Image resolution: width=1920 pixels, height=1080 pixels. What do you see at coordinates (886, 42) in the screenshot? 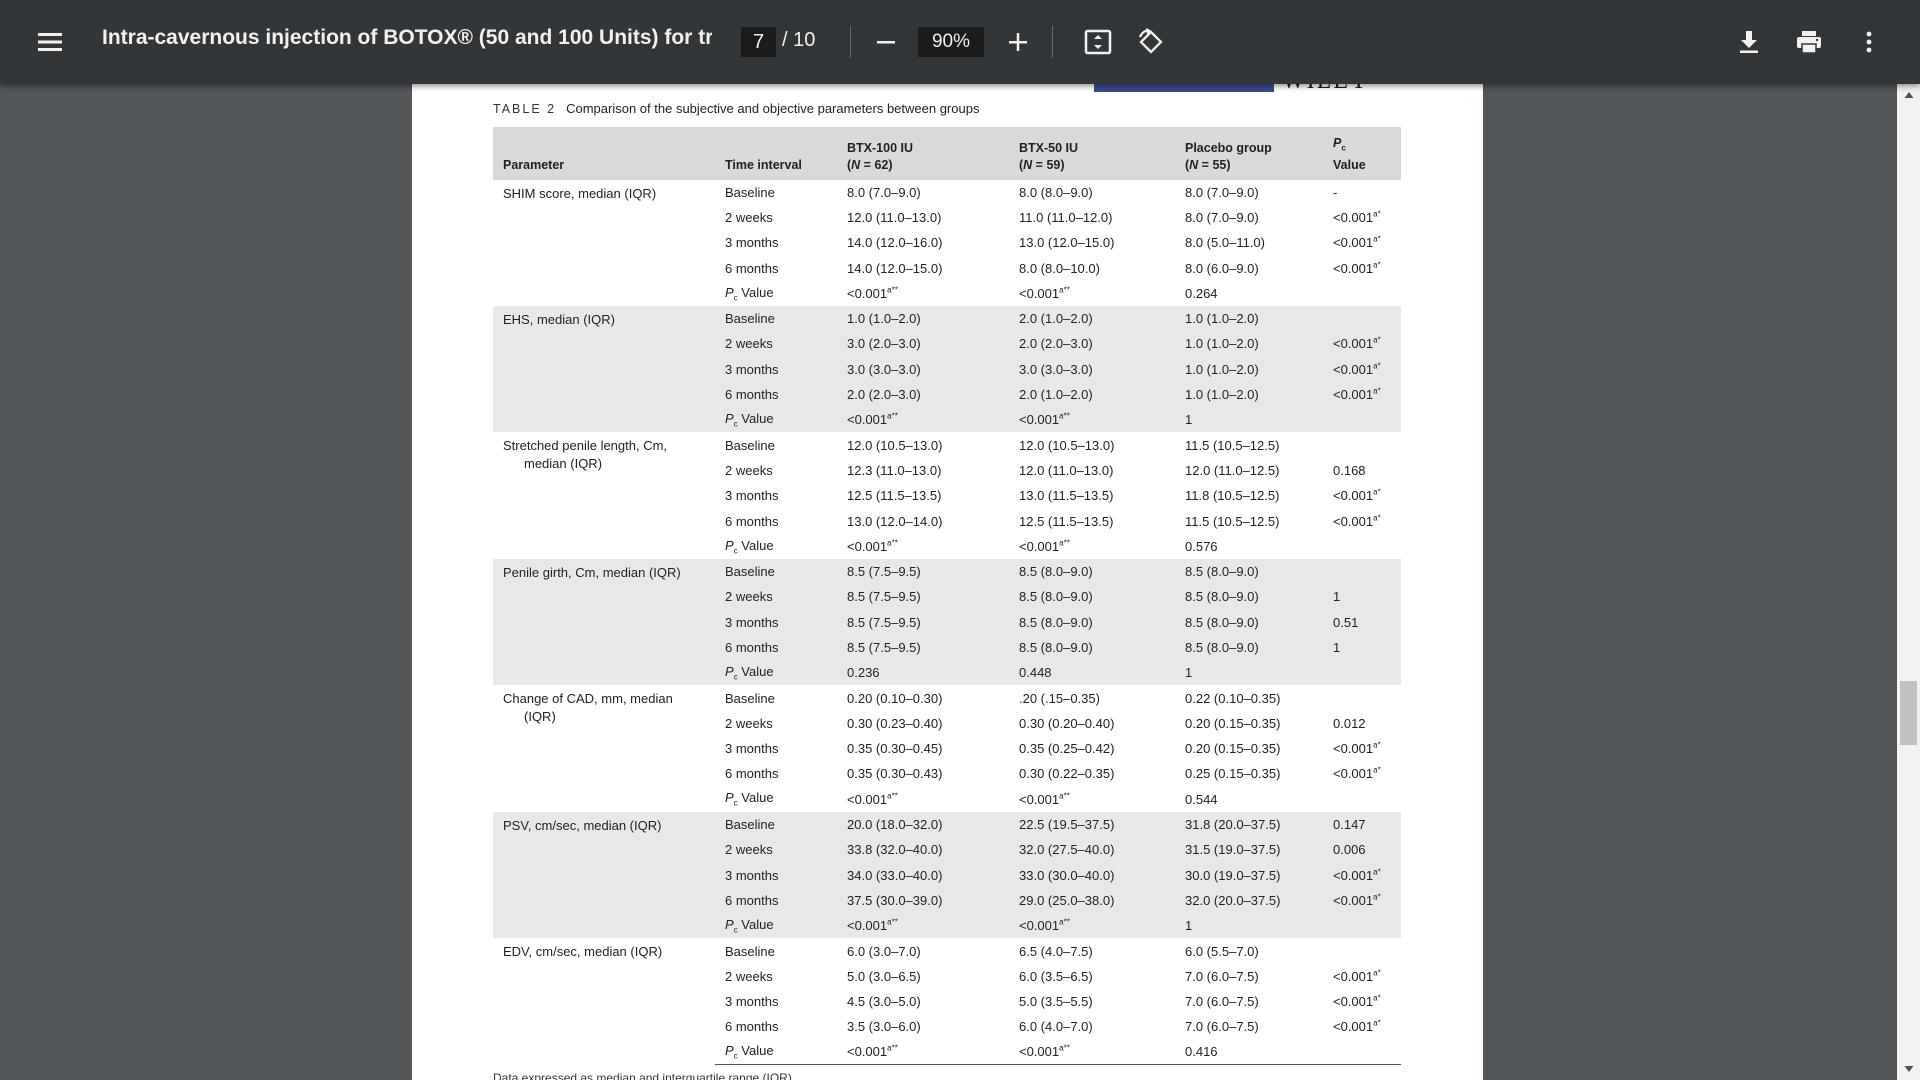
I see `zoom-out-button` at bounding box center [886, 42].